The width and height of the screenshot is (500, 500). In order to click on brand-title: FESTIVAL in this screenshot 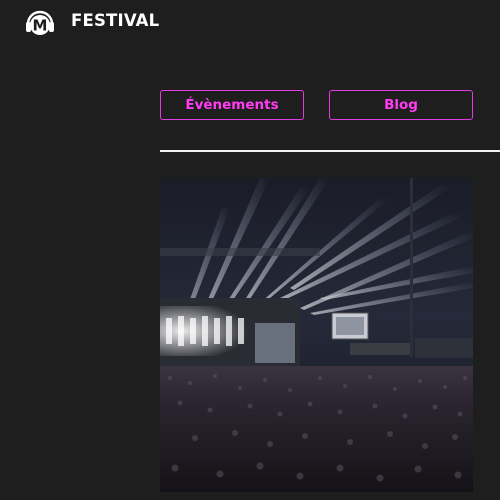, I will do `click(115, 21)`.